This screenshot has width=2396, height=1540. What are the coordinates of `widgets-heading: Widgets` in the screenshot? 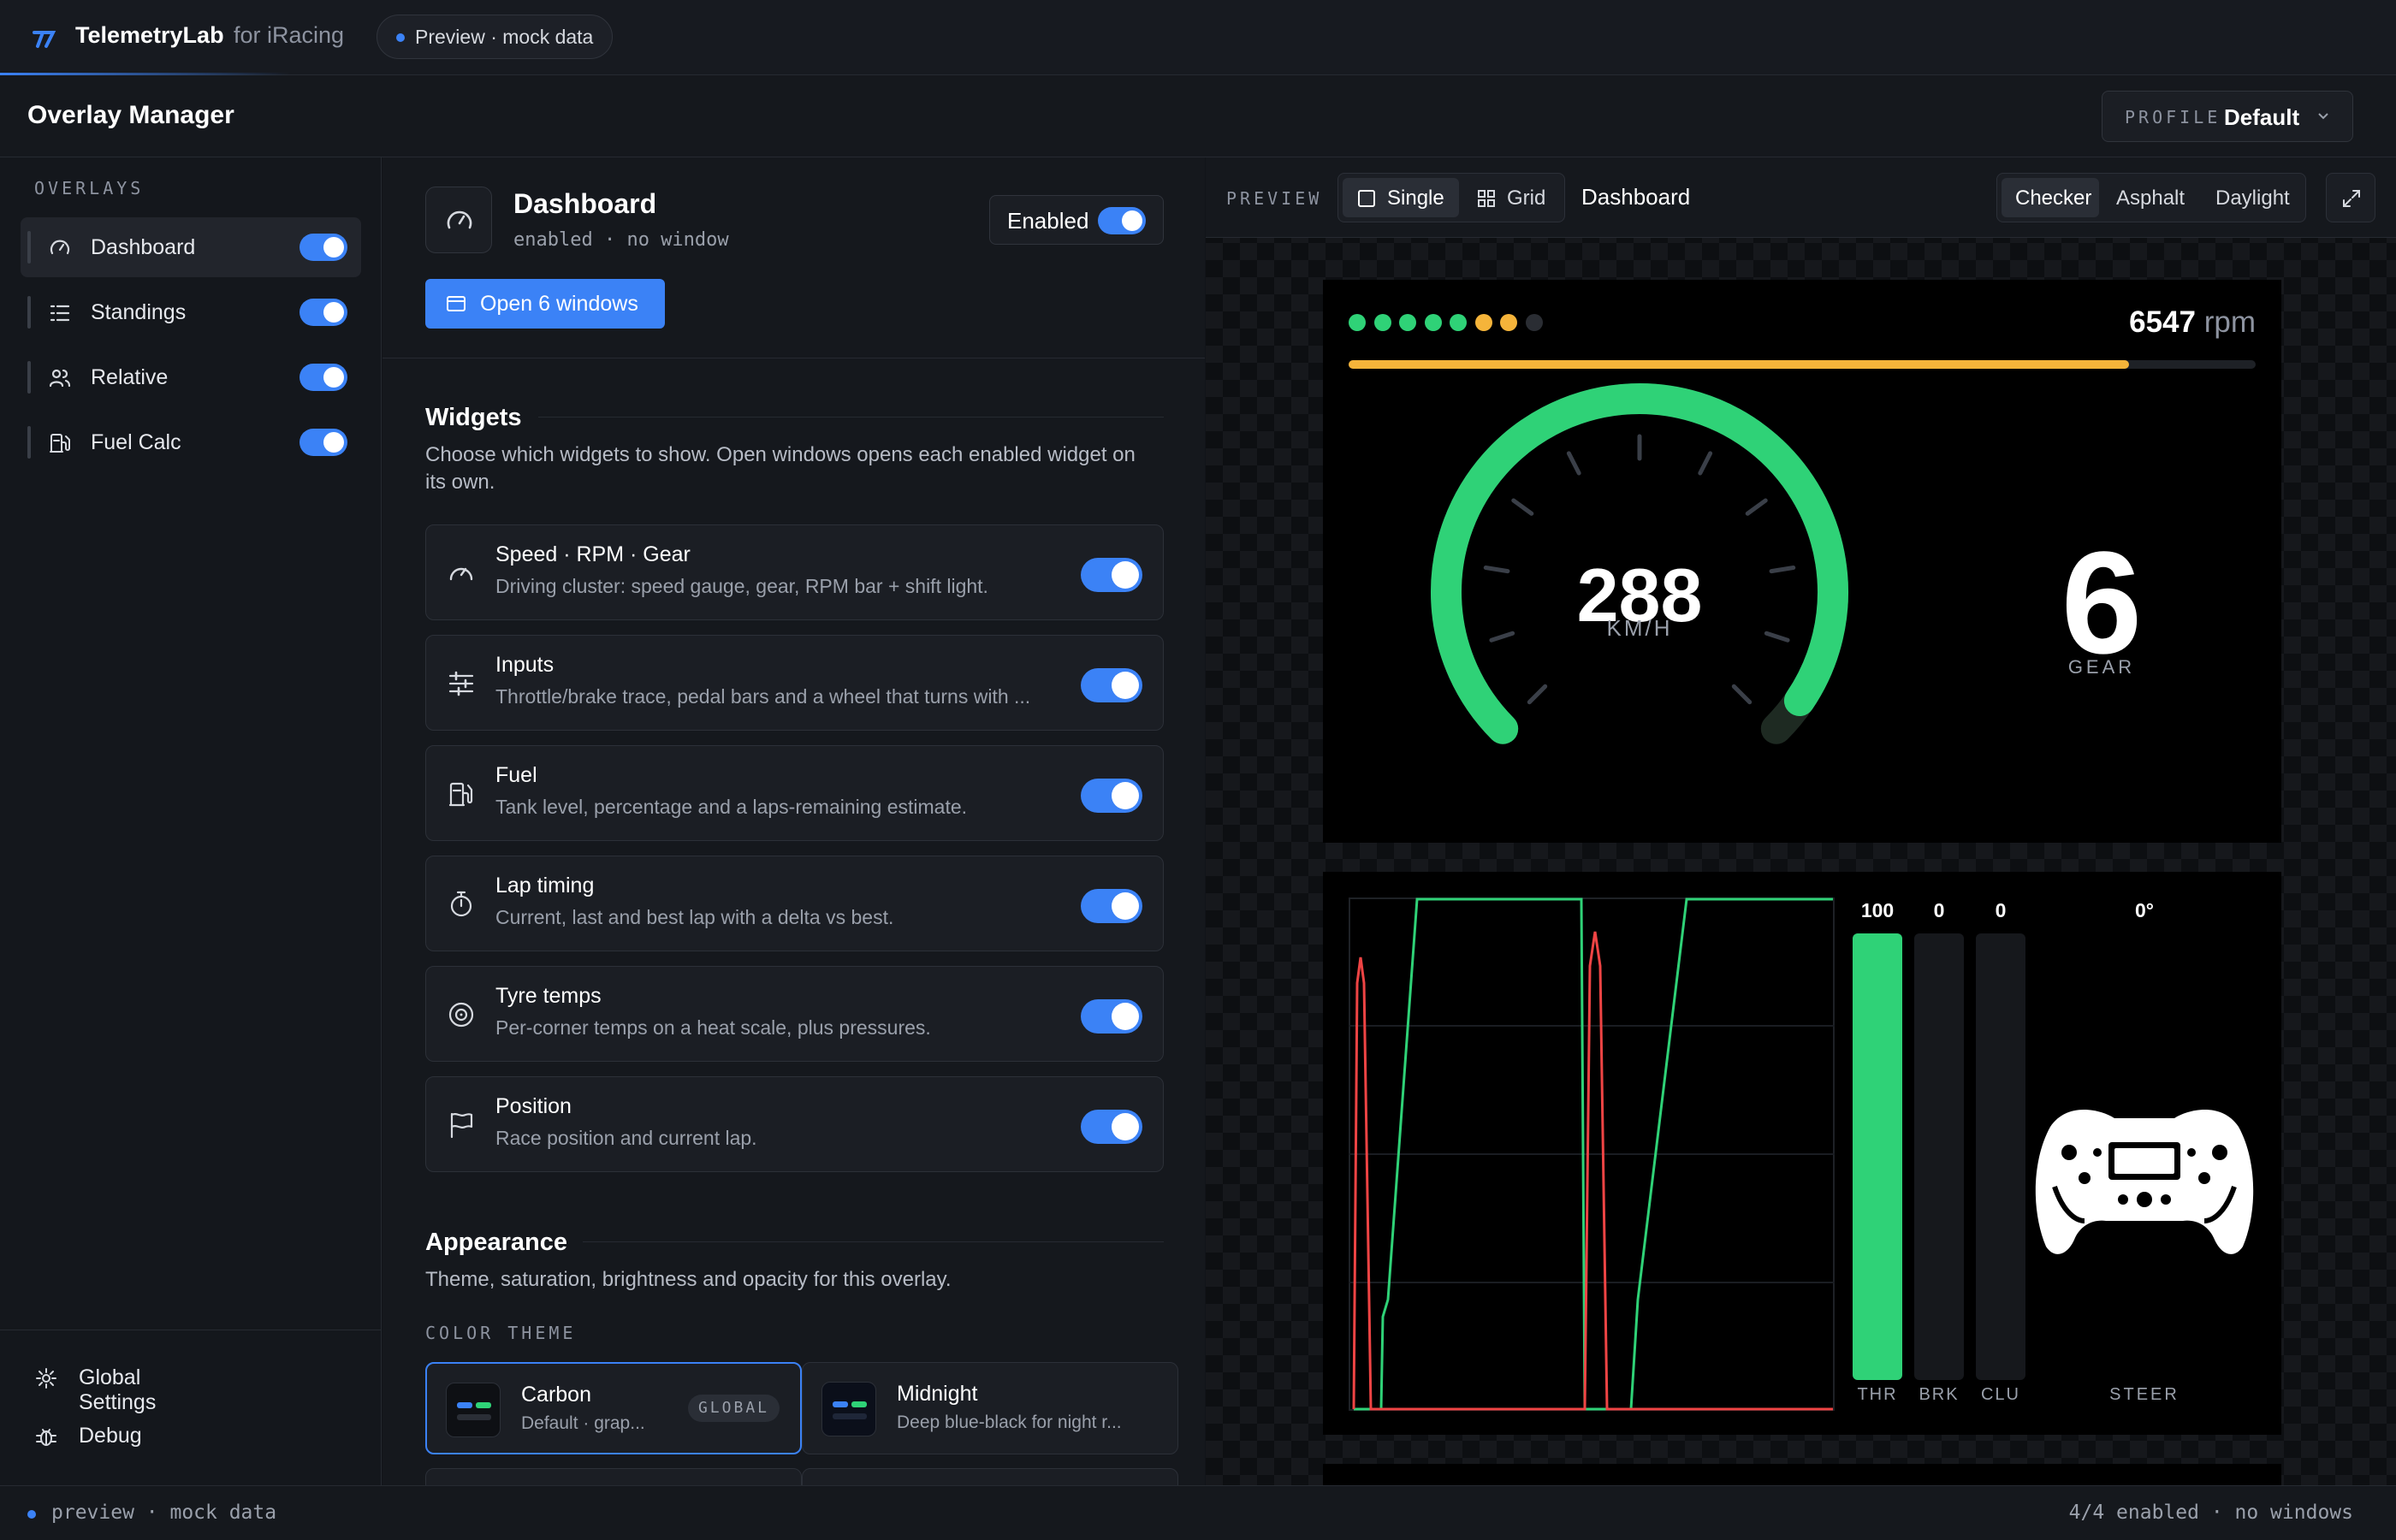 It's located at (474, 417).